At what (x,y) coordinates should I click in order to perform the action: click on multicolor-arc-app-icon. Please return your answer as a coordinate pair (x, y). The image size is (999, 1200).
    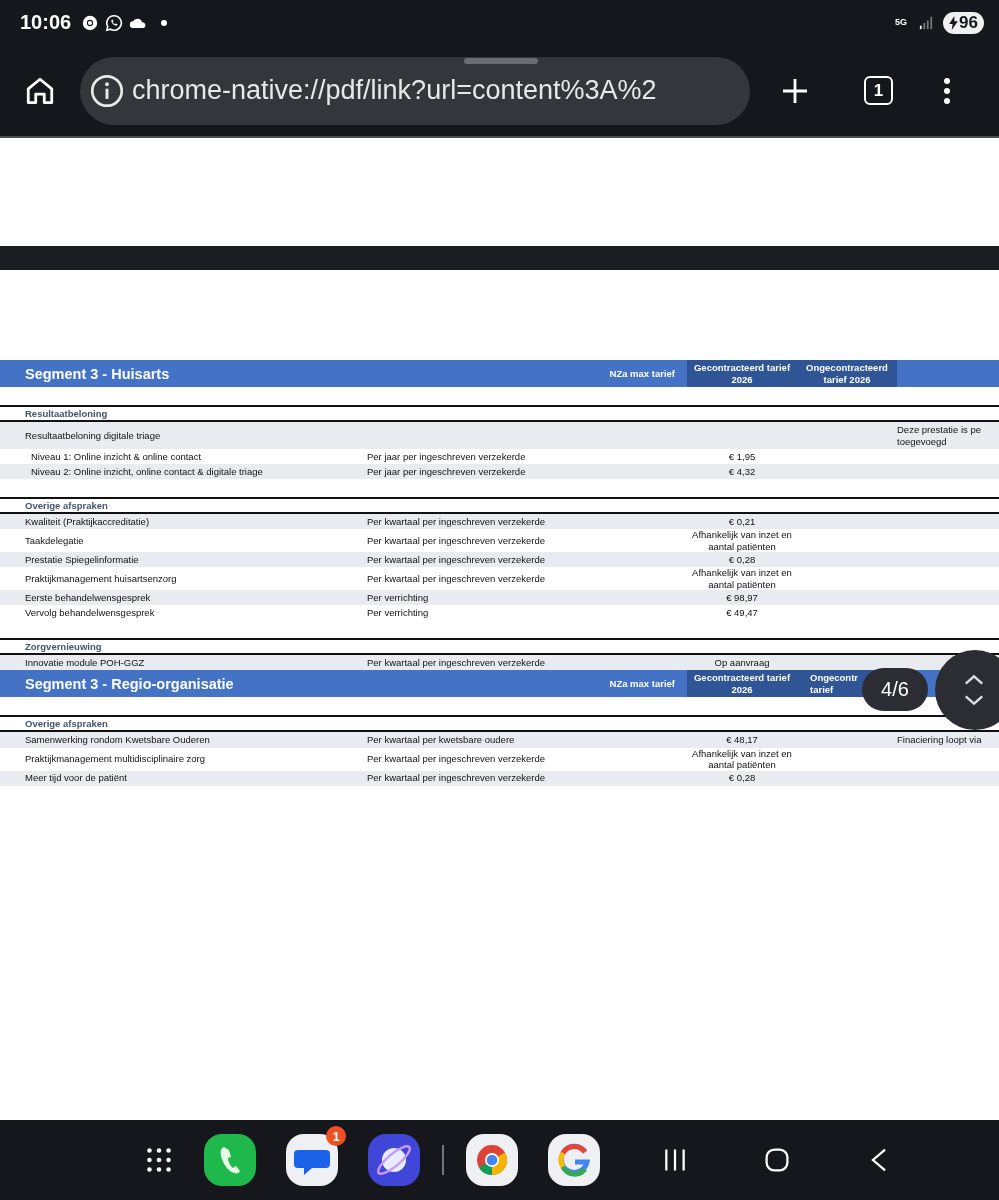
    Looking at the image, I should click on (574, 1160).